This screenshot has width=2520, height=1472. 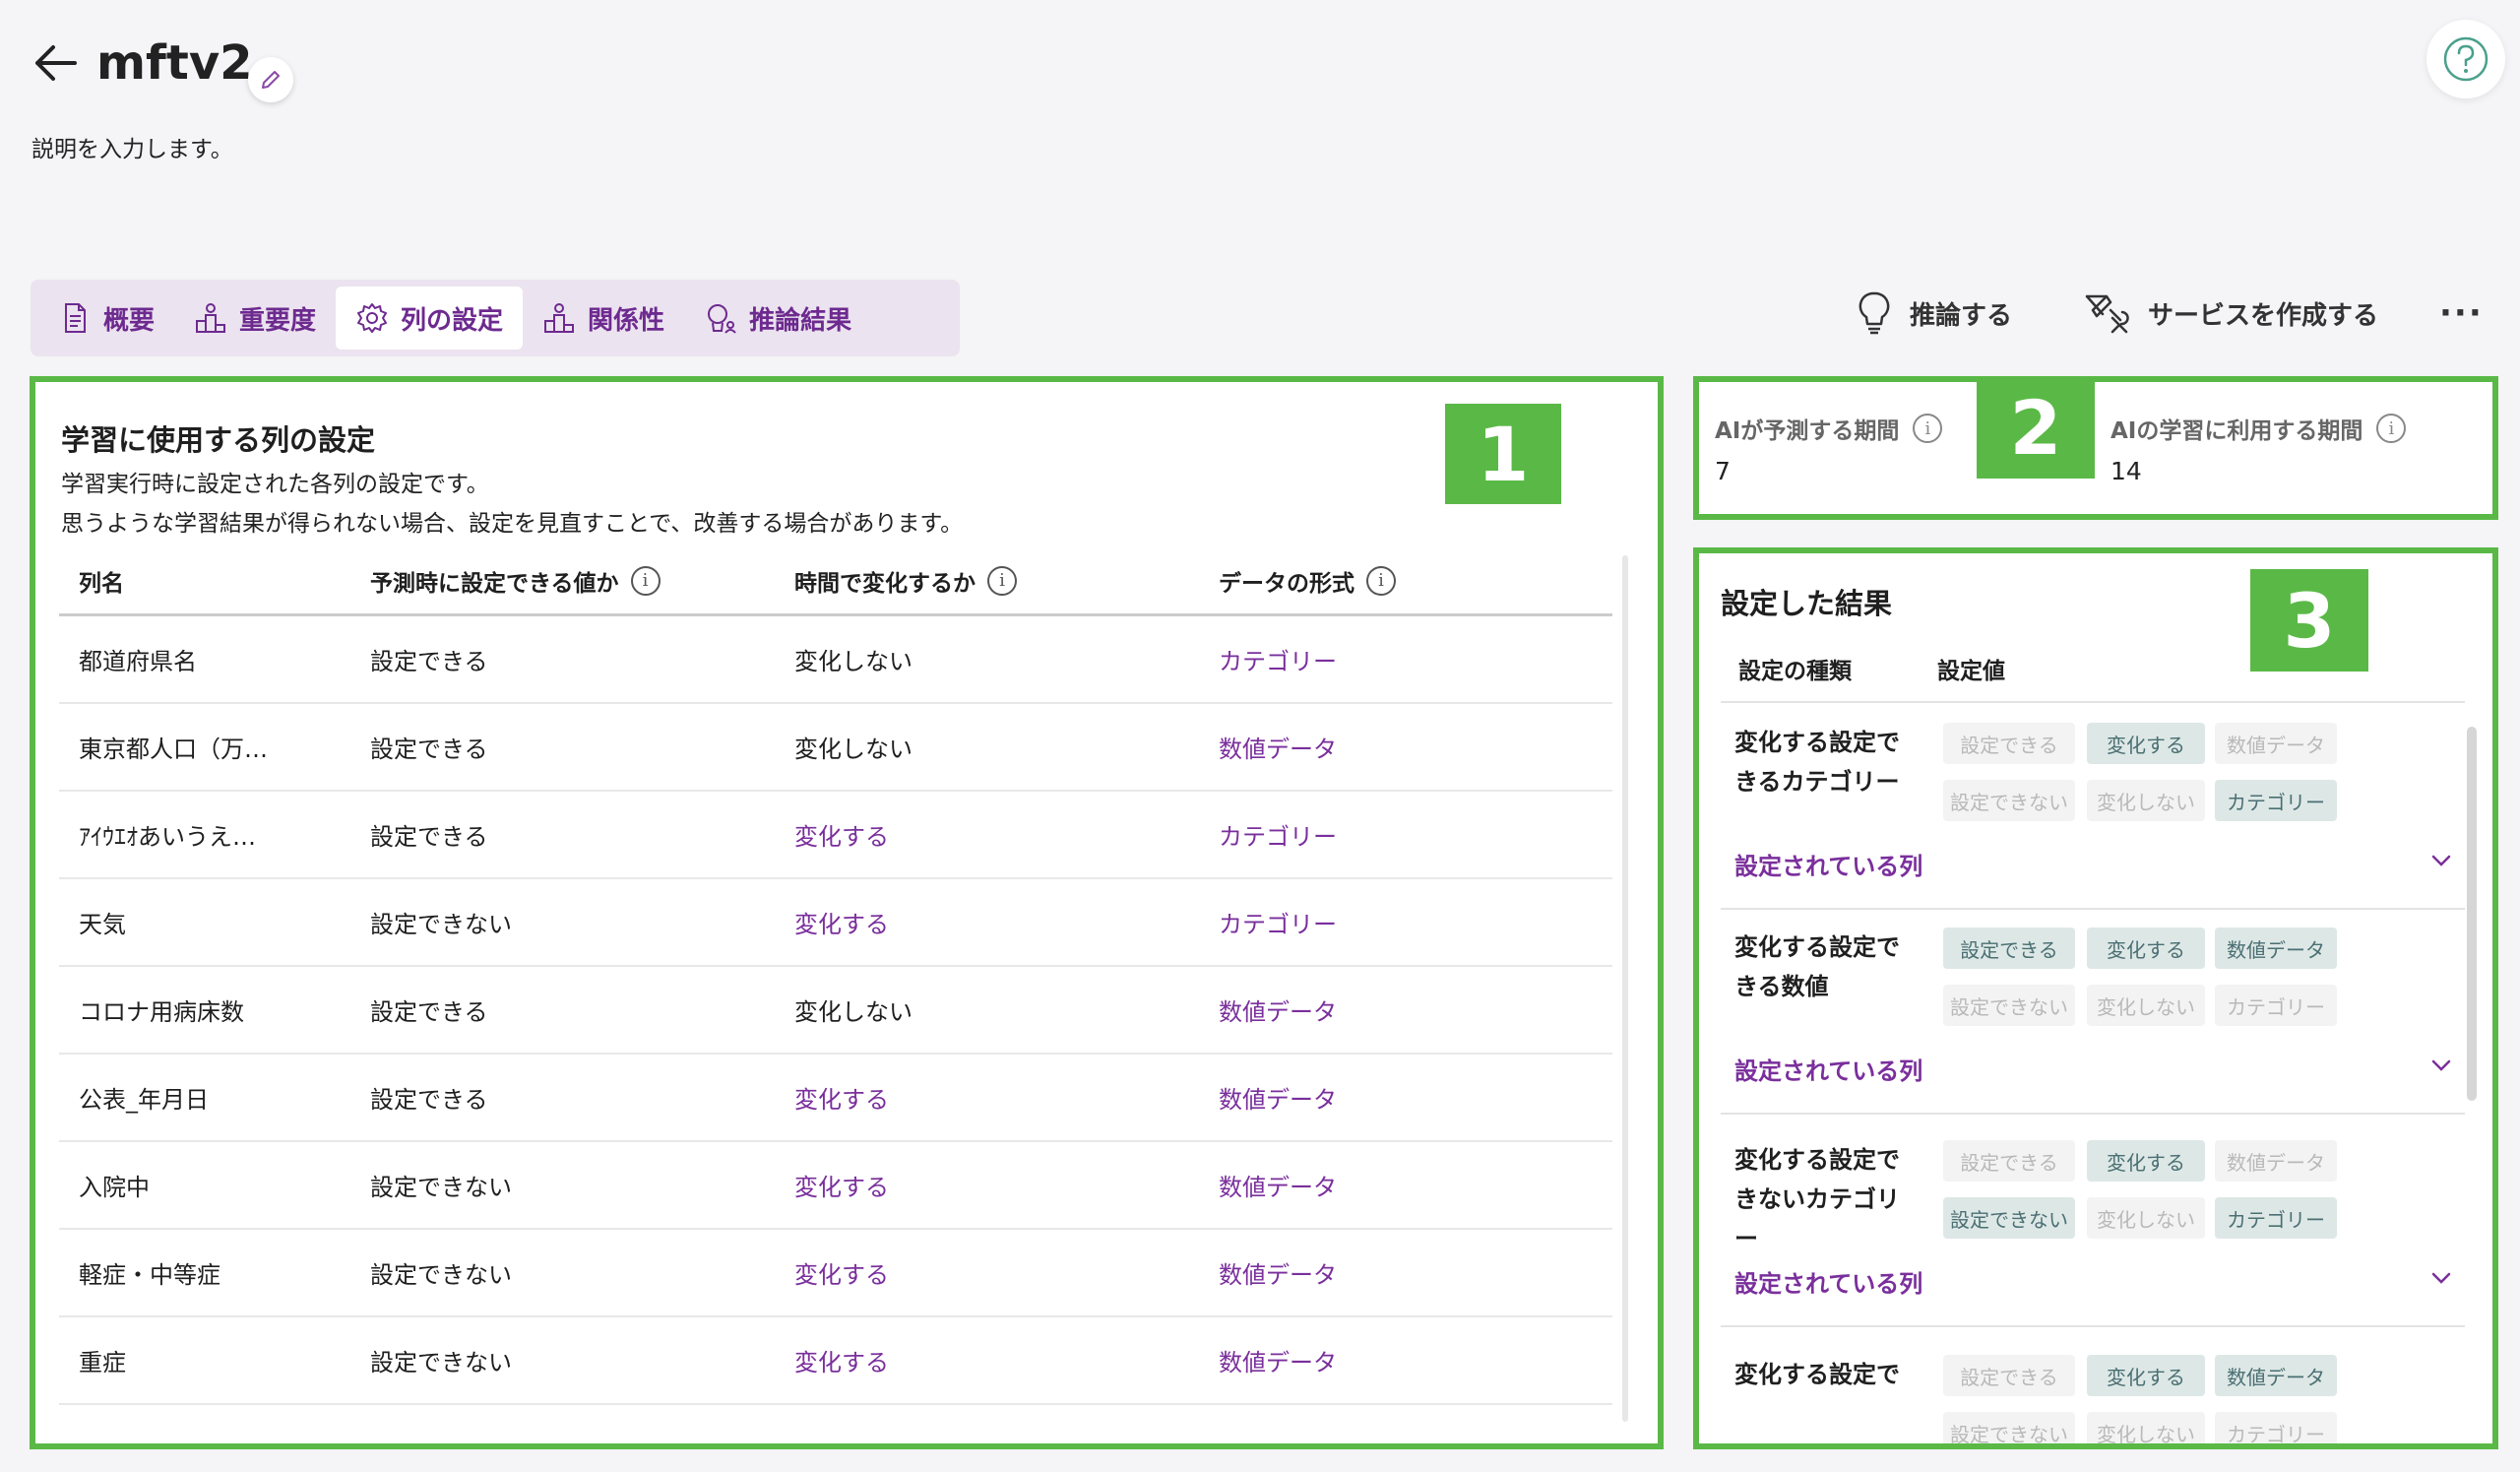 What do you see at coordinates (835, 923) in the screenshot?
I see `table-row: 天気 設定できない 変化する カテゴリー` at bounding box center [835, 923].